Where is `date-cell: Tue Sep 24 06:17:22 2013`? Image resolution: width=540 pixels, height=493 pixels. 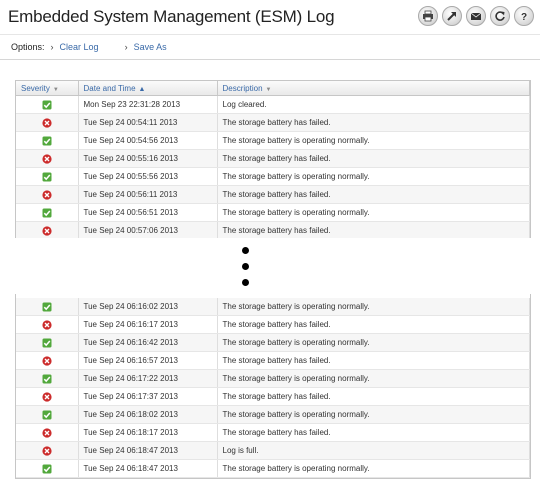 date-cell: Tue Sep 24 06:17:22 2013 is located at coordinates (148, 378).